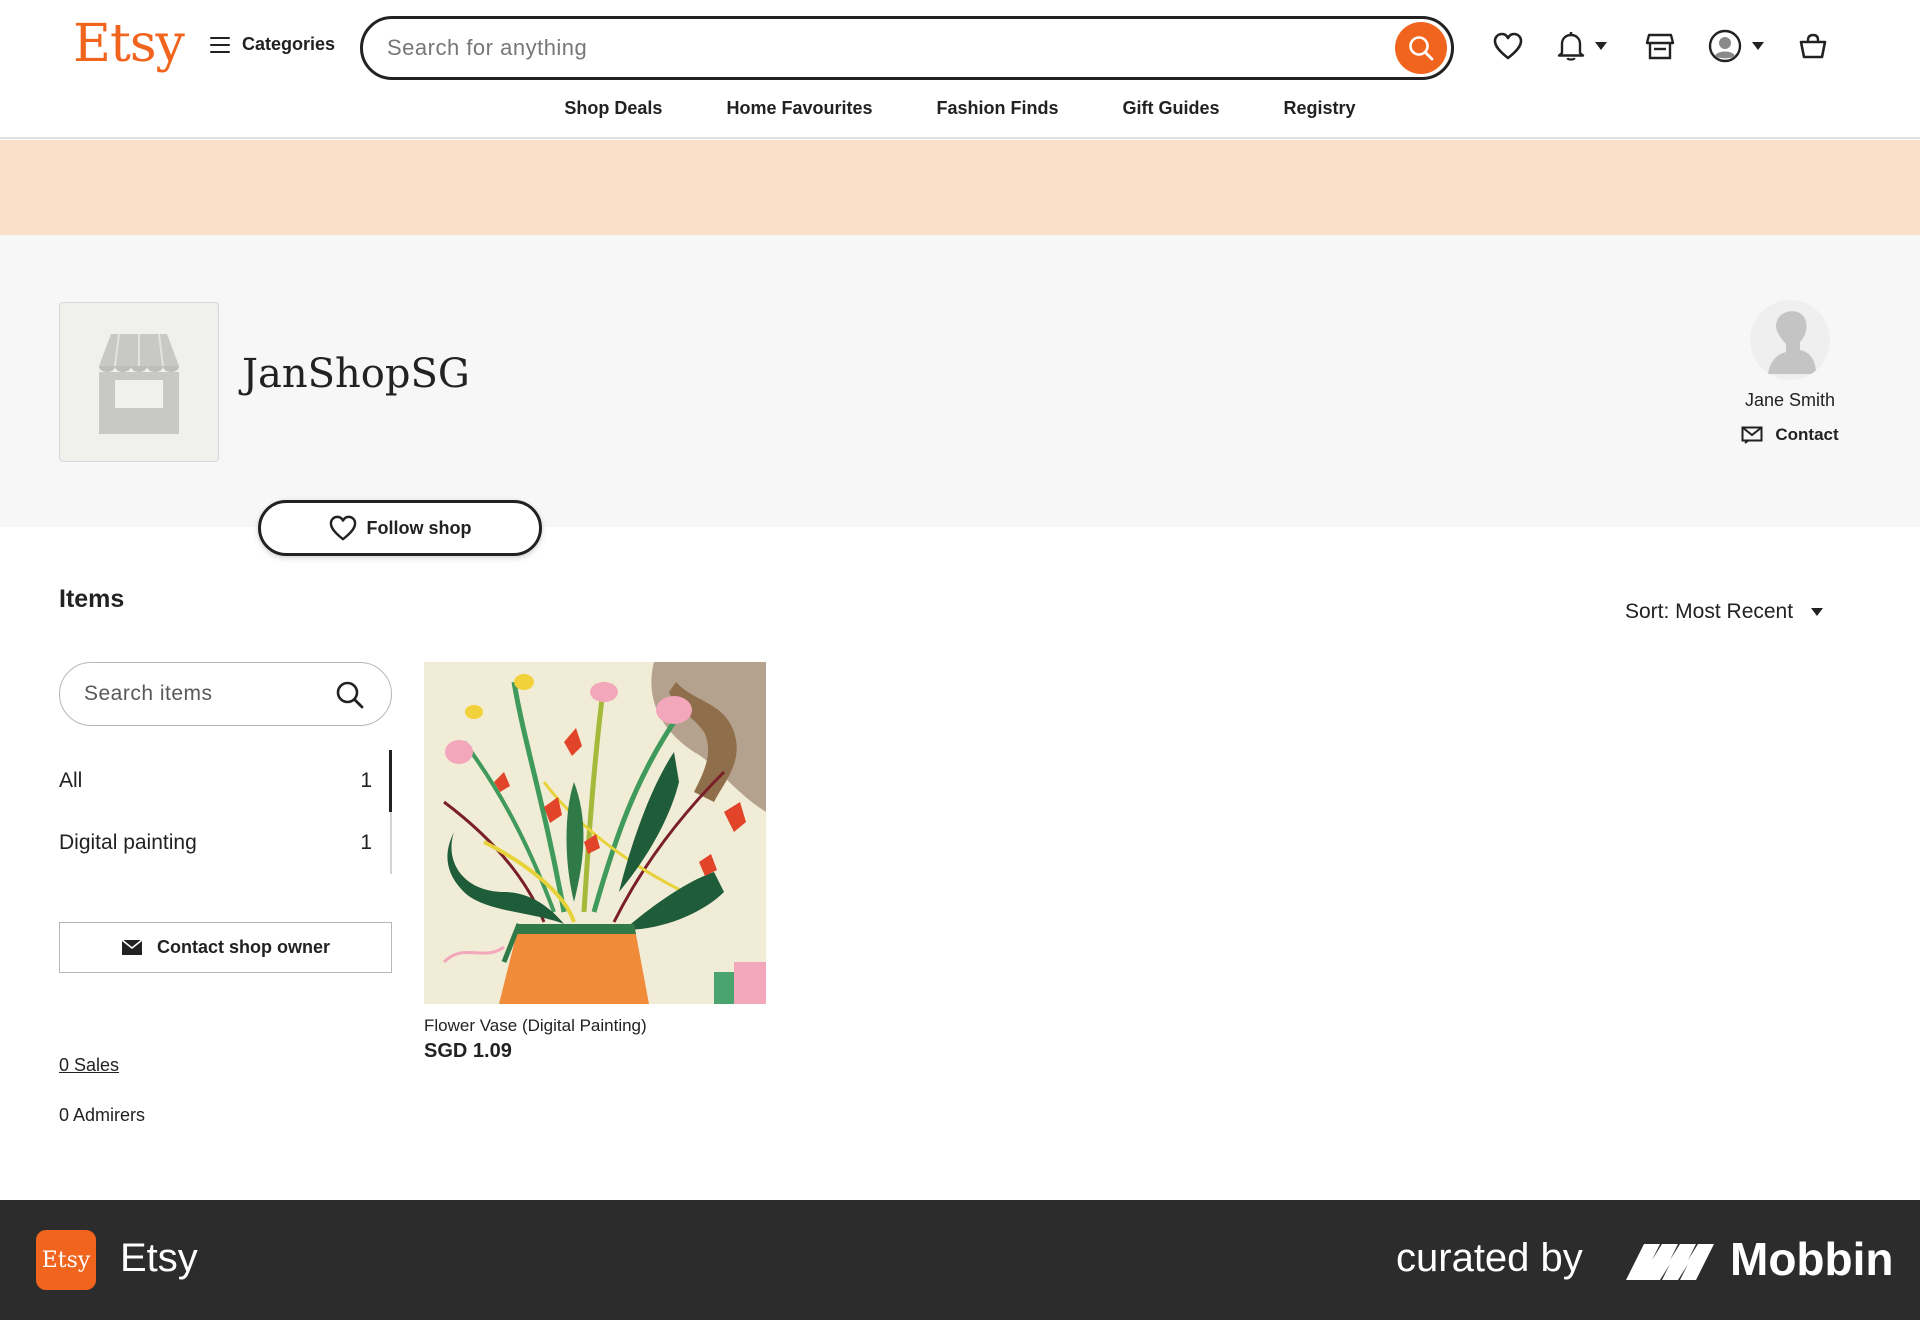  What do you see at coordinates (220, 44) in the screenshot?
I see `menu-icon` at bounding box center [220, 44].